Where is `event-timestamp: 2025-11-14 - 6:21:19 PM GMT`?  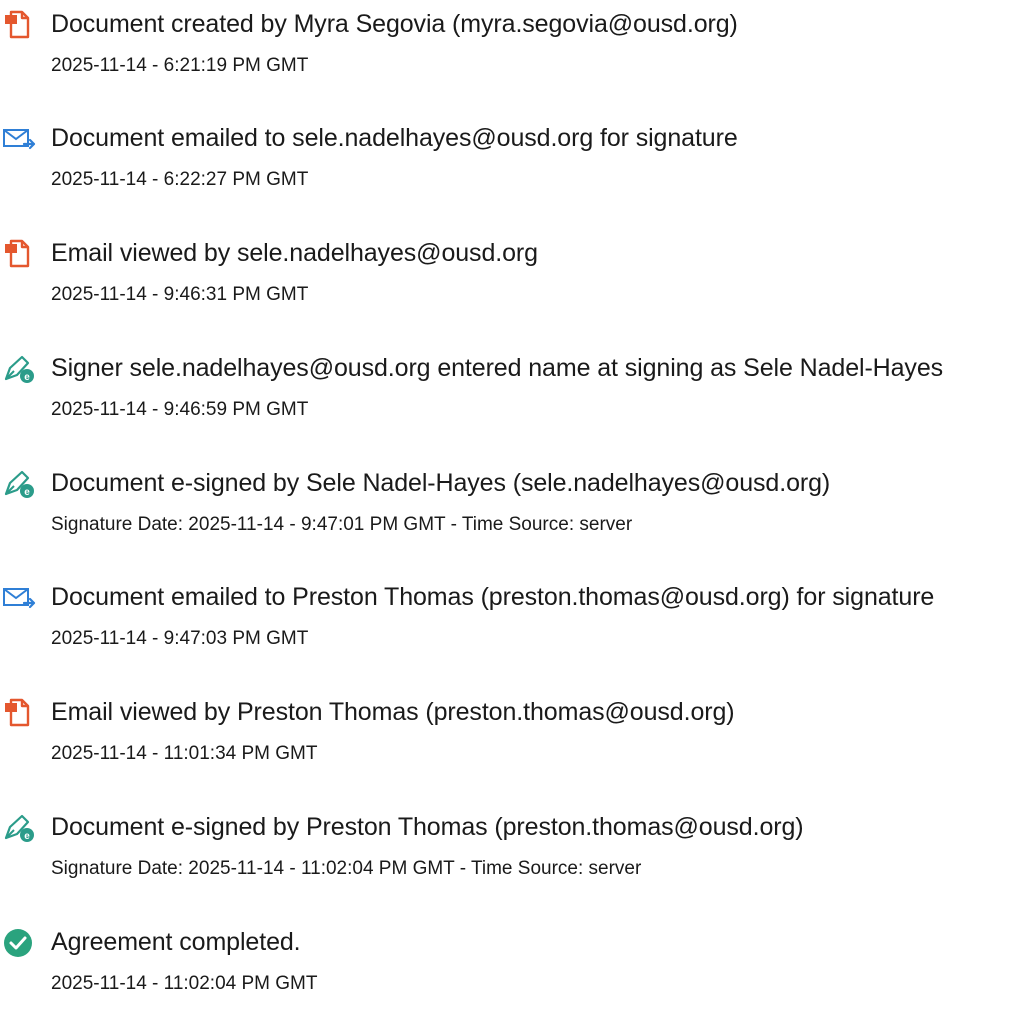 event-timestamp: 2025-11-14 - 6:21:19 PM GMT is located at coordinates (180, 65).